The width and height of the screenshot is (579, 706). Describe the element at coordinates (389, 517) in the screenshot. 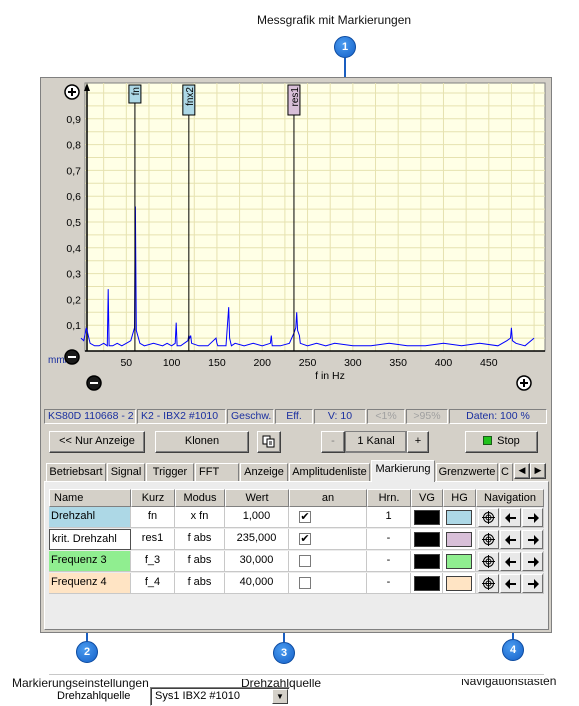

I see `marker-hrn-cell: 1` at that location.